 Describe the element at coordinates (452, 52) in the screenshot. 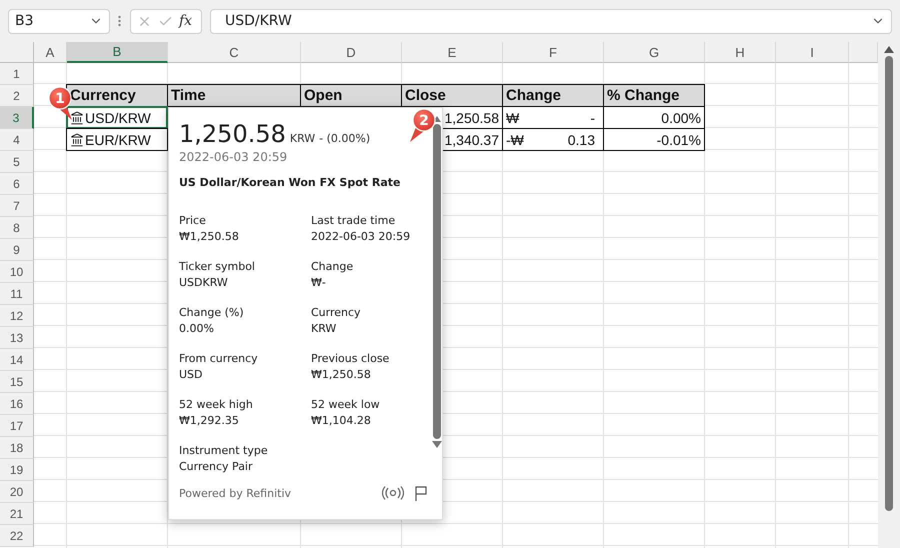

I see `column-header: E` at that location.